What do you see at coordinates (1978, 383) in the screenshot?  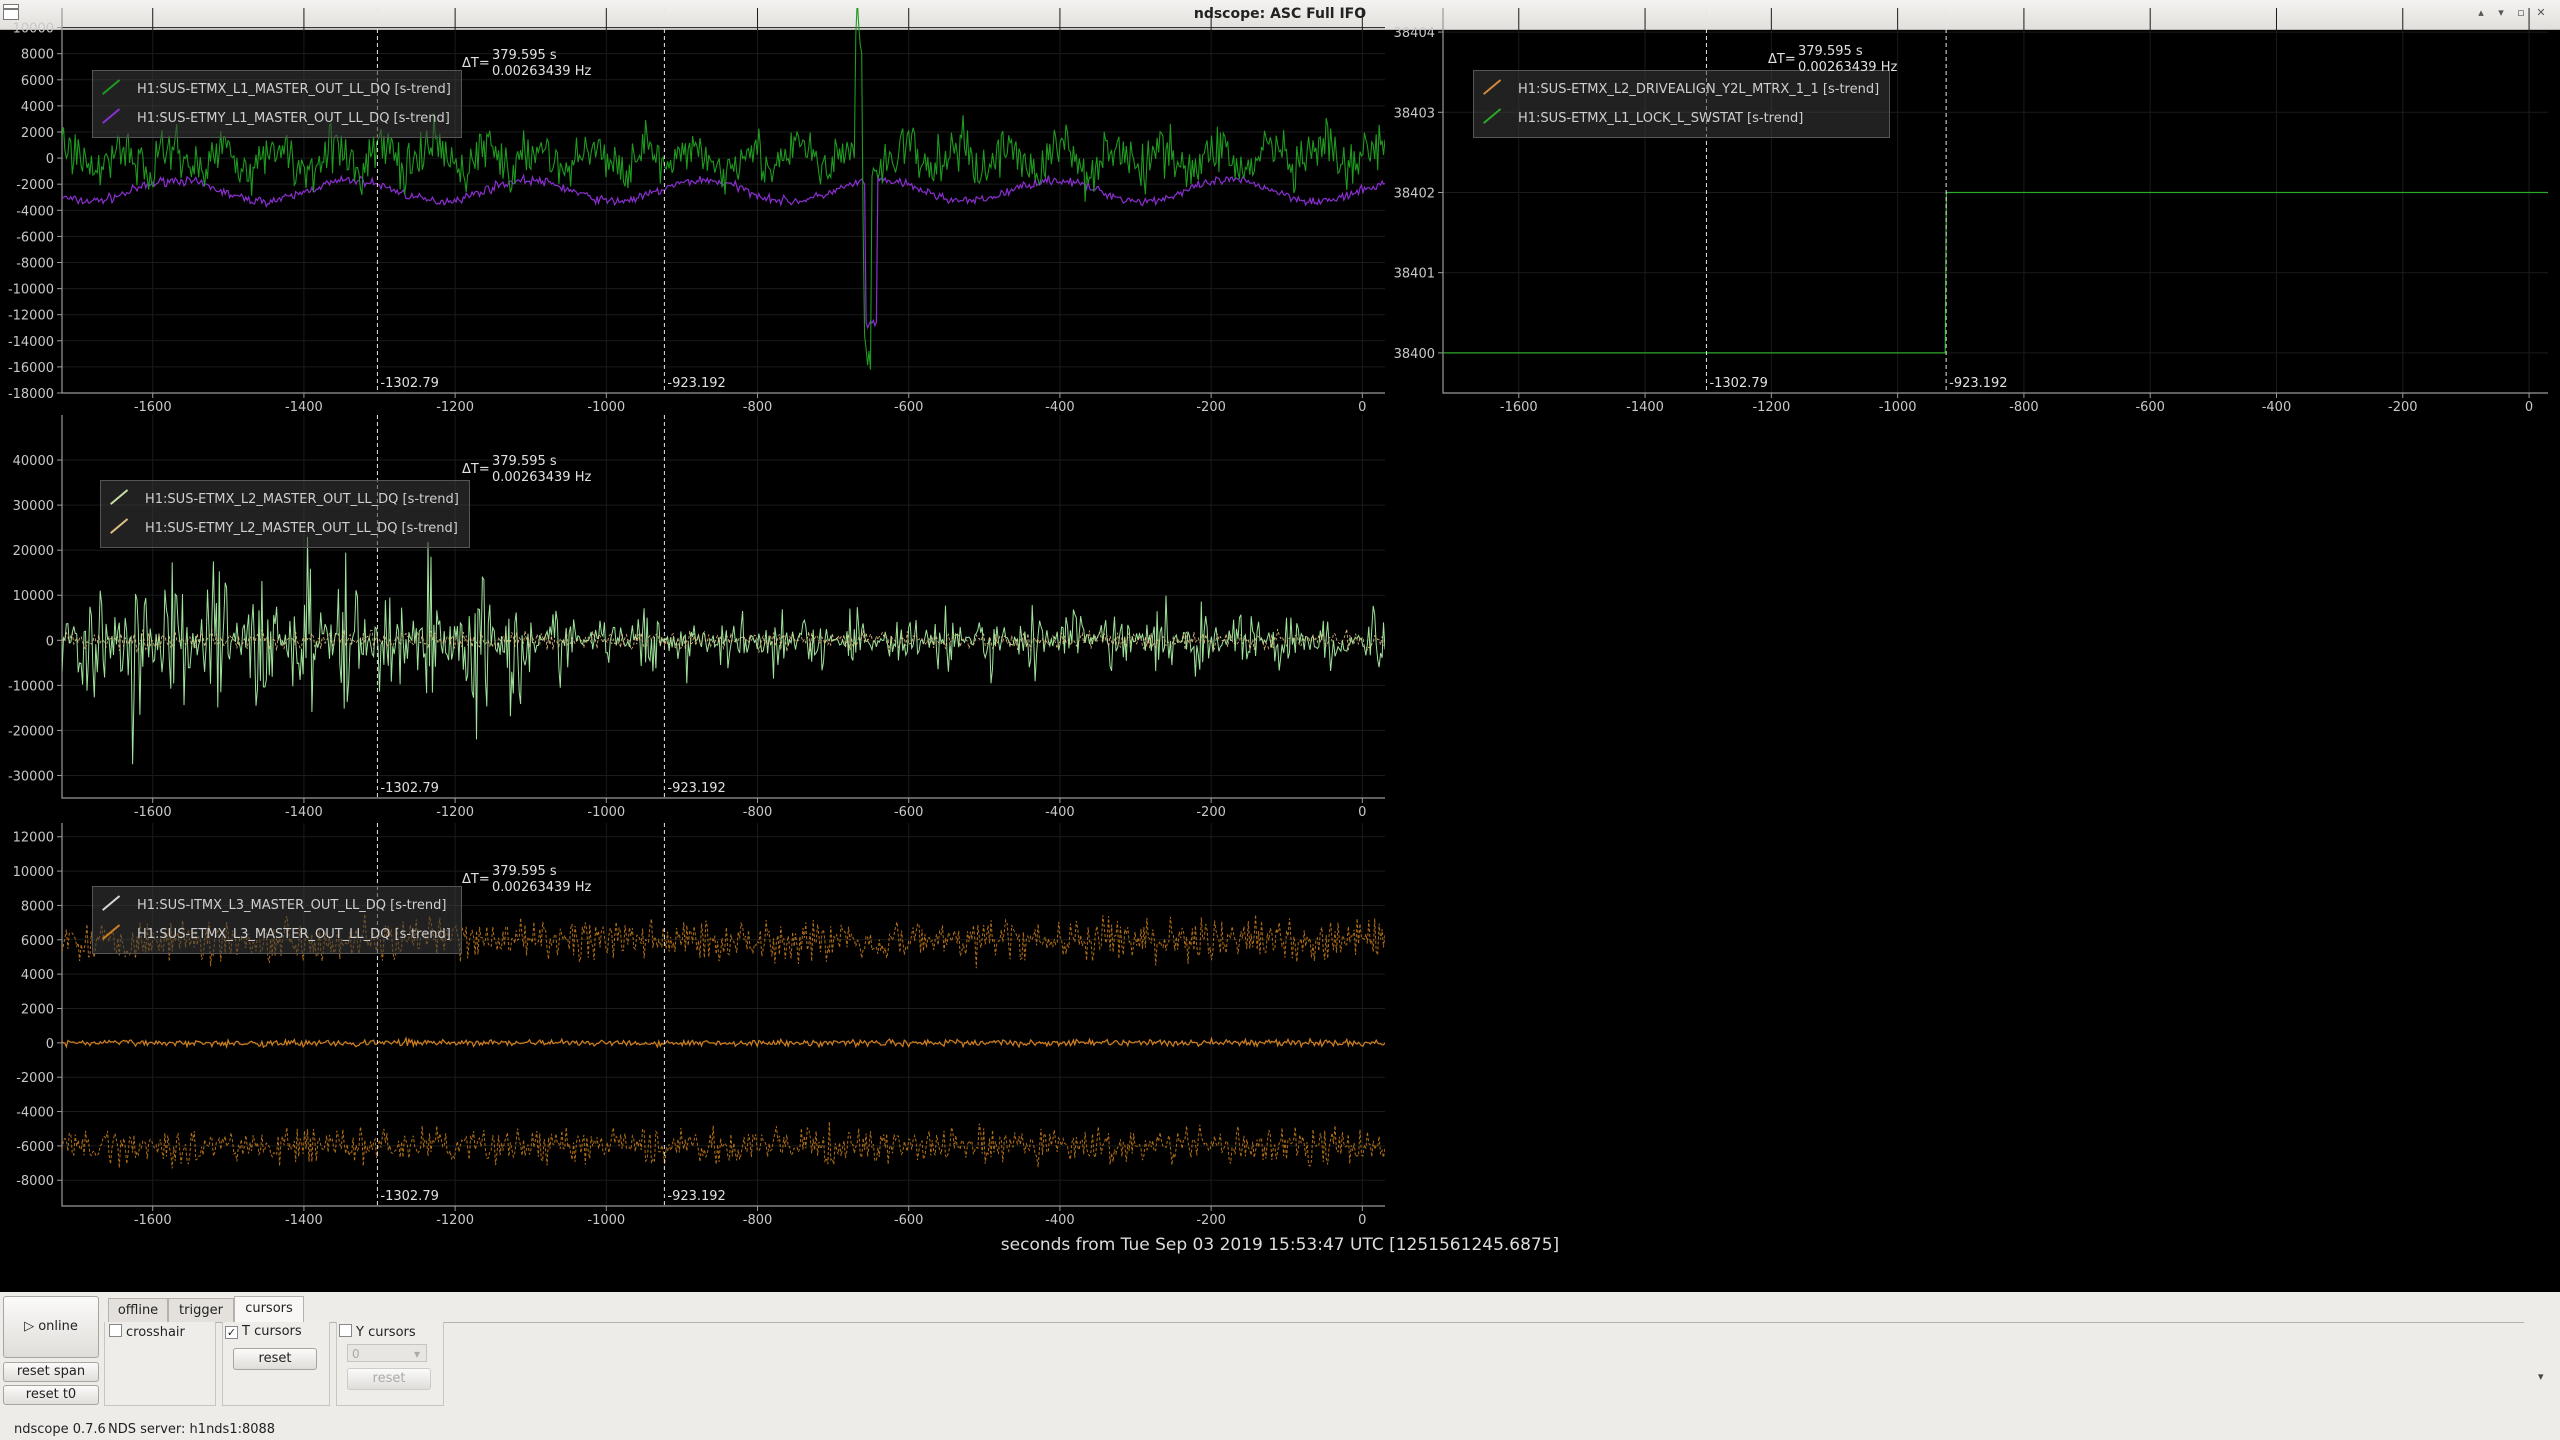 I see `t-cursor-label: -923.192` at bounding box center [1978, 383].